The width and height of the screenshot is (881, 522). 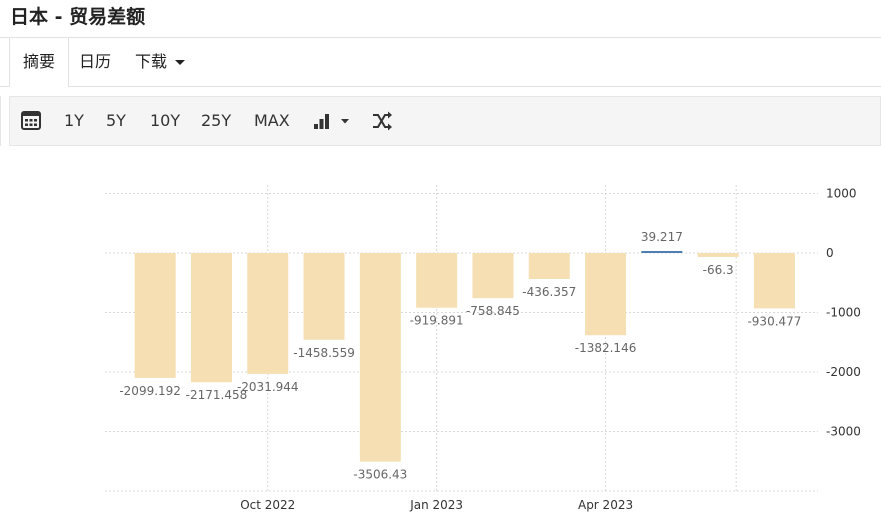 What do you see at coordinates (380, 475) in the screenshot?
I see `data-label: -3506.43` at bounding box center [380, 475].